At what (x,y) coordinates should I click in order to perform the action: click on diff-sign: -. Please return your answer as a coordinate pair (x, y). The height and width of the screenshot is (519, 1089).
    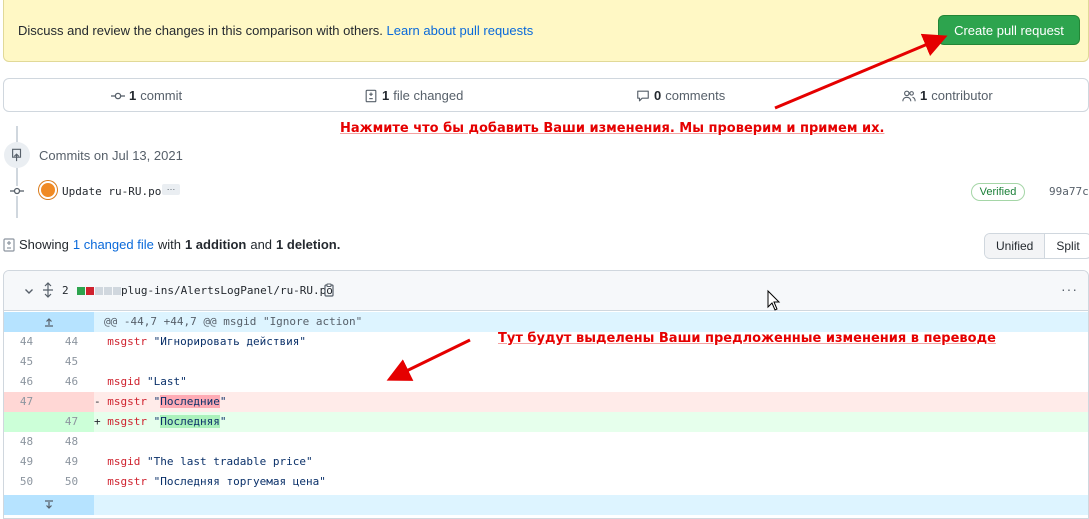
    Looking at the image, I should click on (97, 401).